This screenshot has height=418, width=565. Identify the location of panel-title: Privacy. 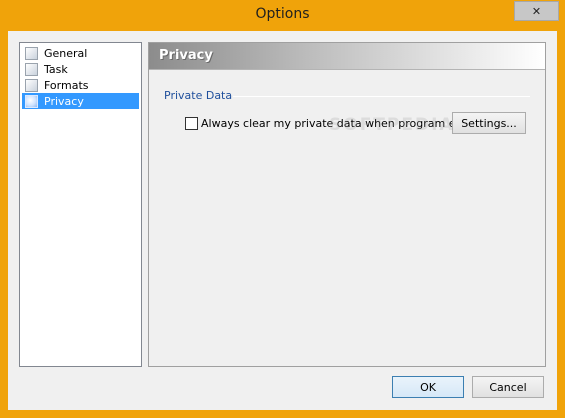
(186, 55).